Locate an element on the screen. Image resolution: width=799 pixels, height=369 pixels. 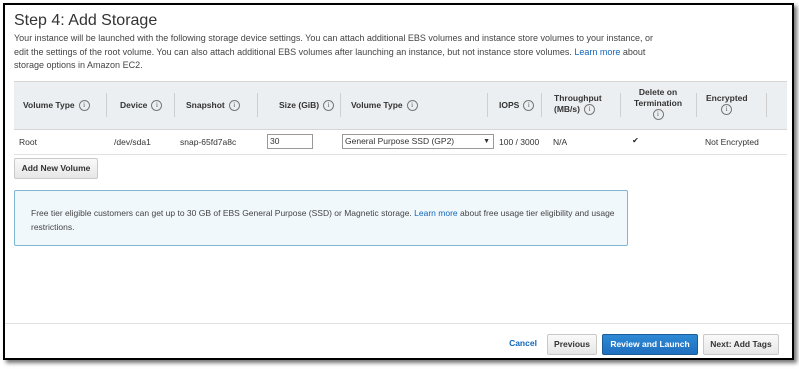
previous-button: Previous is located at coordinates (572, 344).